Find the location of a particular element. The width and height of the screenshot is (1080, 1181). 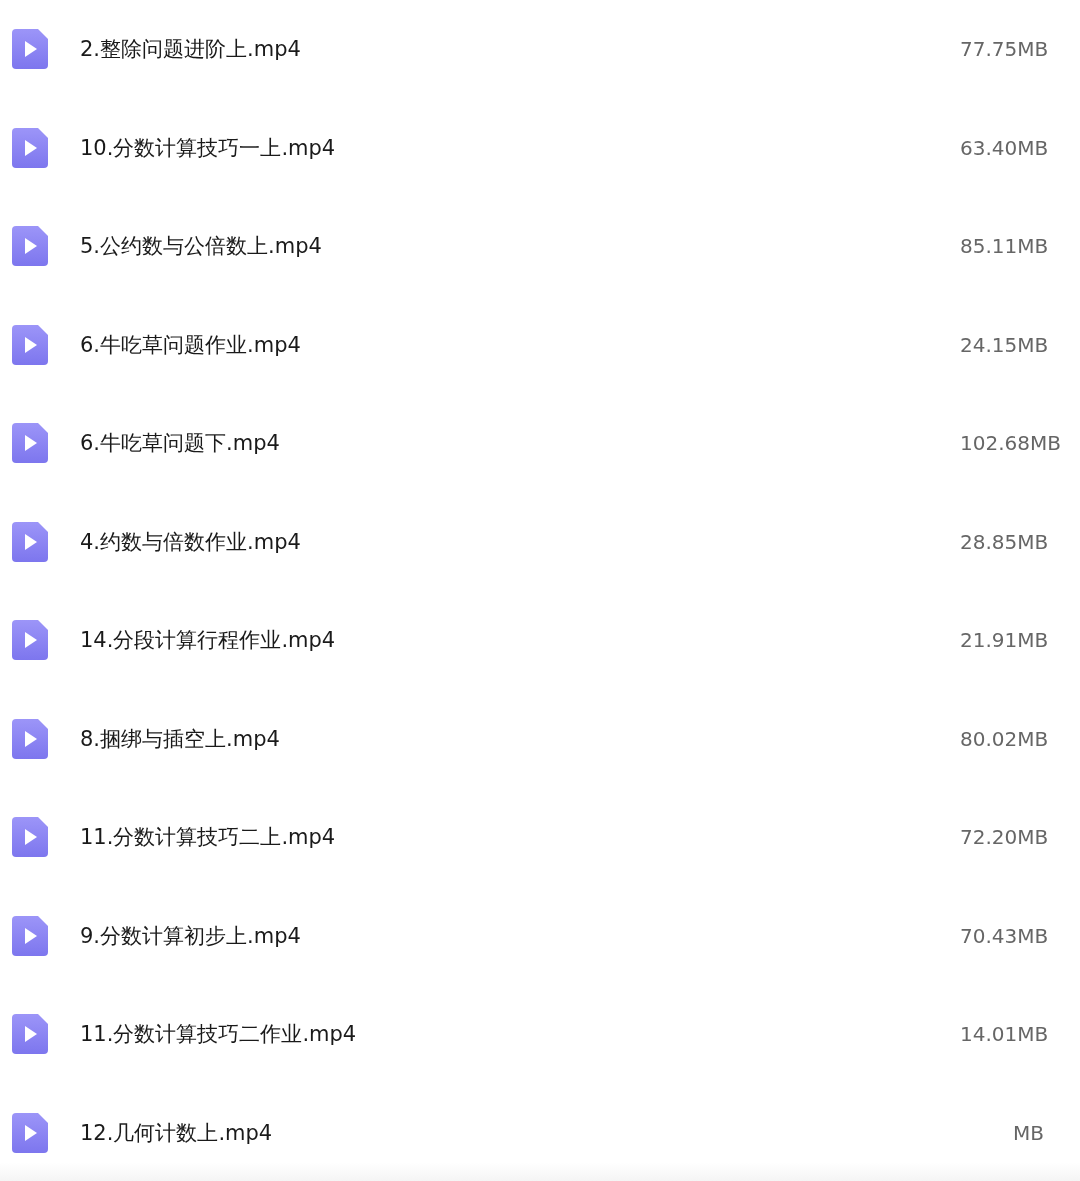

file-size: 70.43MB is located at coordinates (1005, 935).